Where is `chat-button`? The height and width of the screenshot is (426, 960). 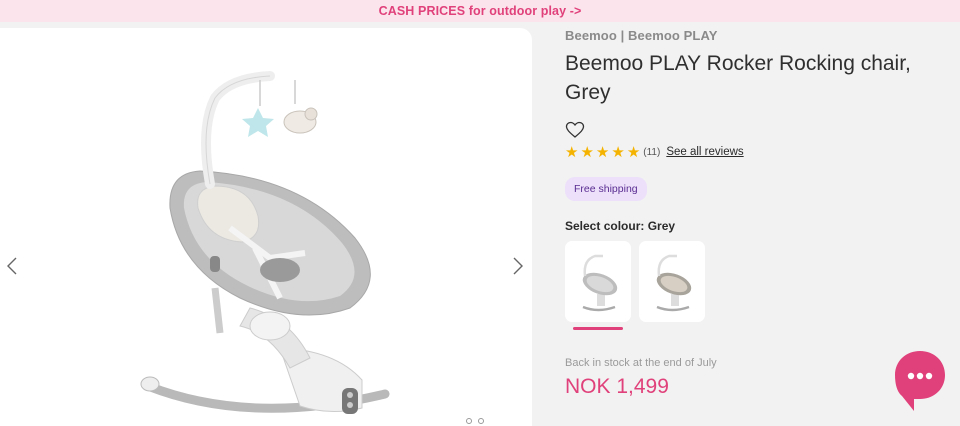
chat-button is located at coordinates (920, 381).